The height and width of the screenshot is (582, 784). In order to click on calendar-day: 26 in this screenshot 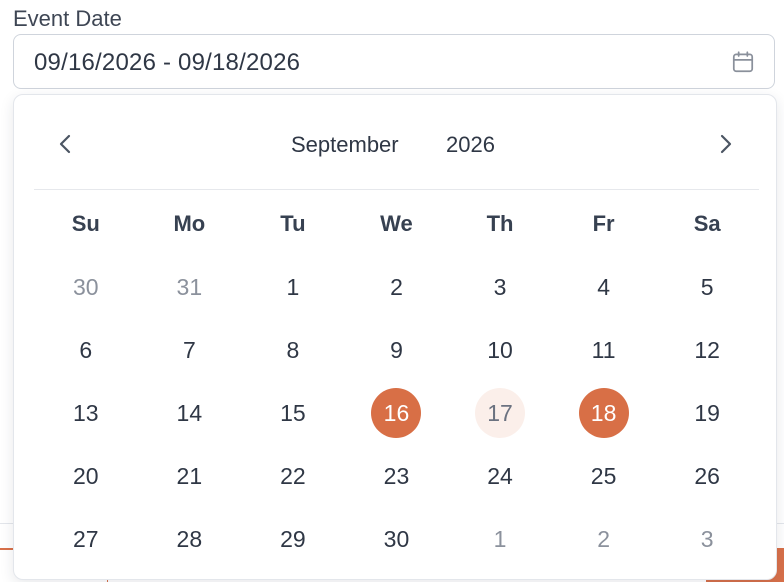, I will do `click(707, 476)`.